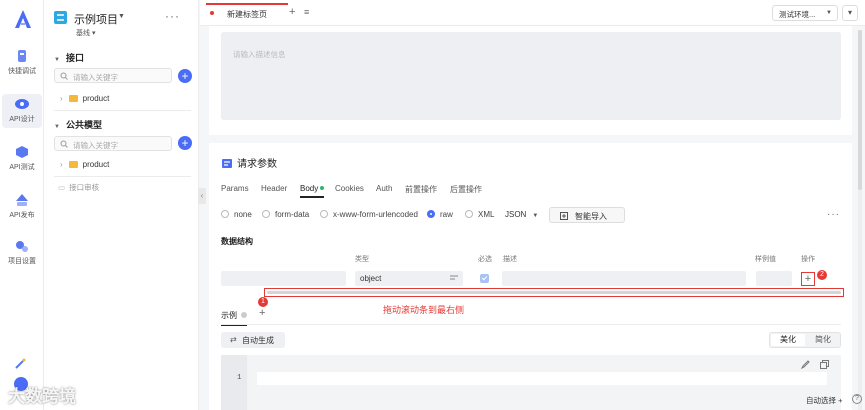 The image size is (865, 410). Describe the element at coordinates (22, 119) in the screenshot. I see `rail-item-label: API设计` at that location.